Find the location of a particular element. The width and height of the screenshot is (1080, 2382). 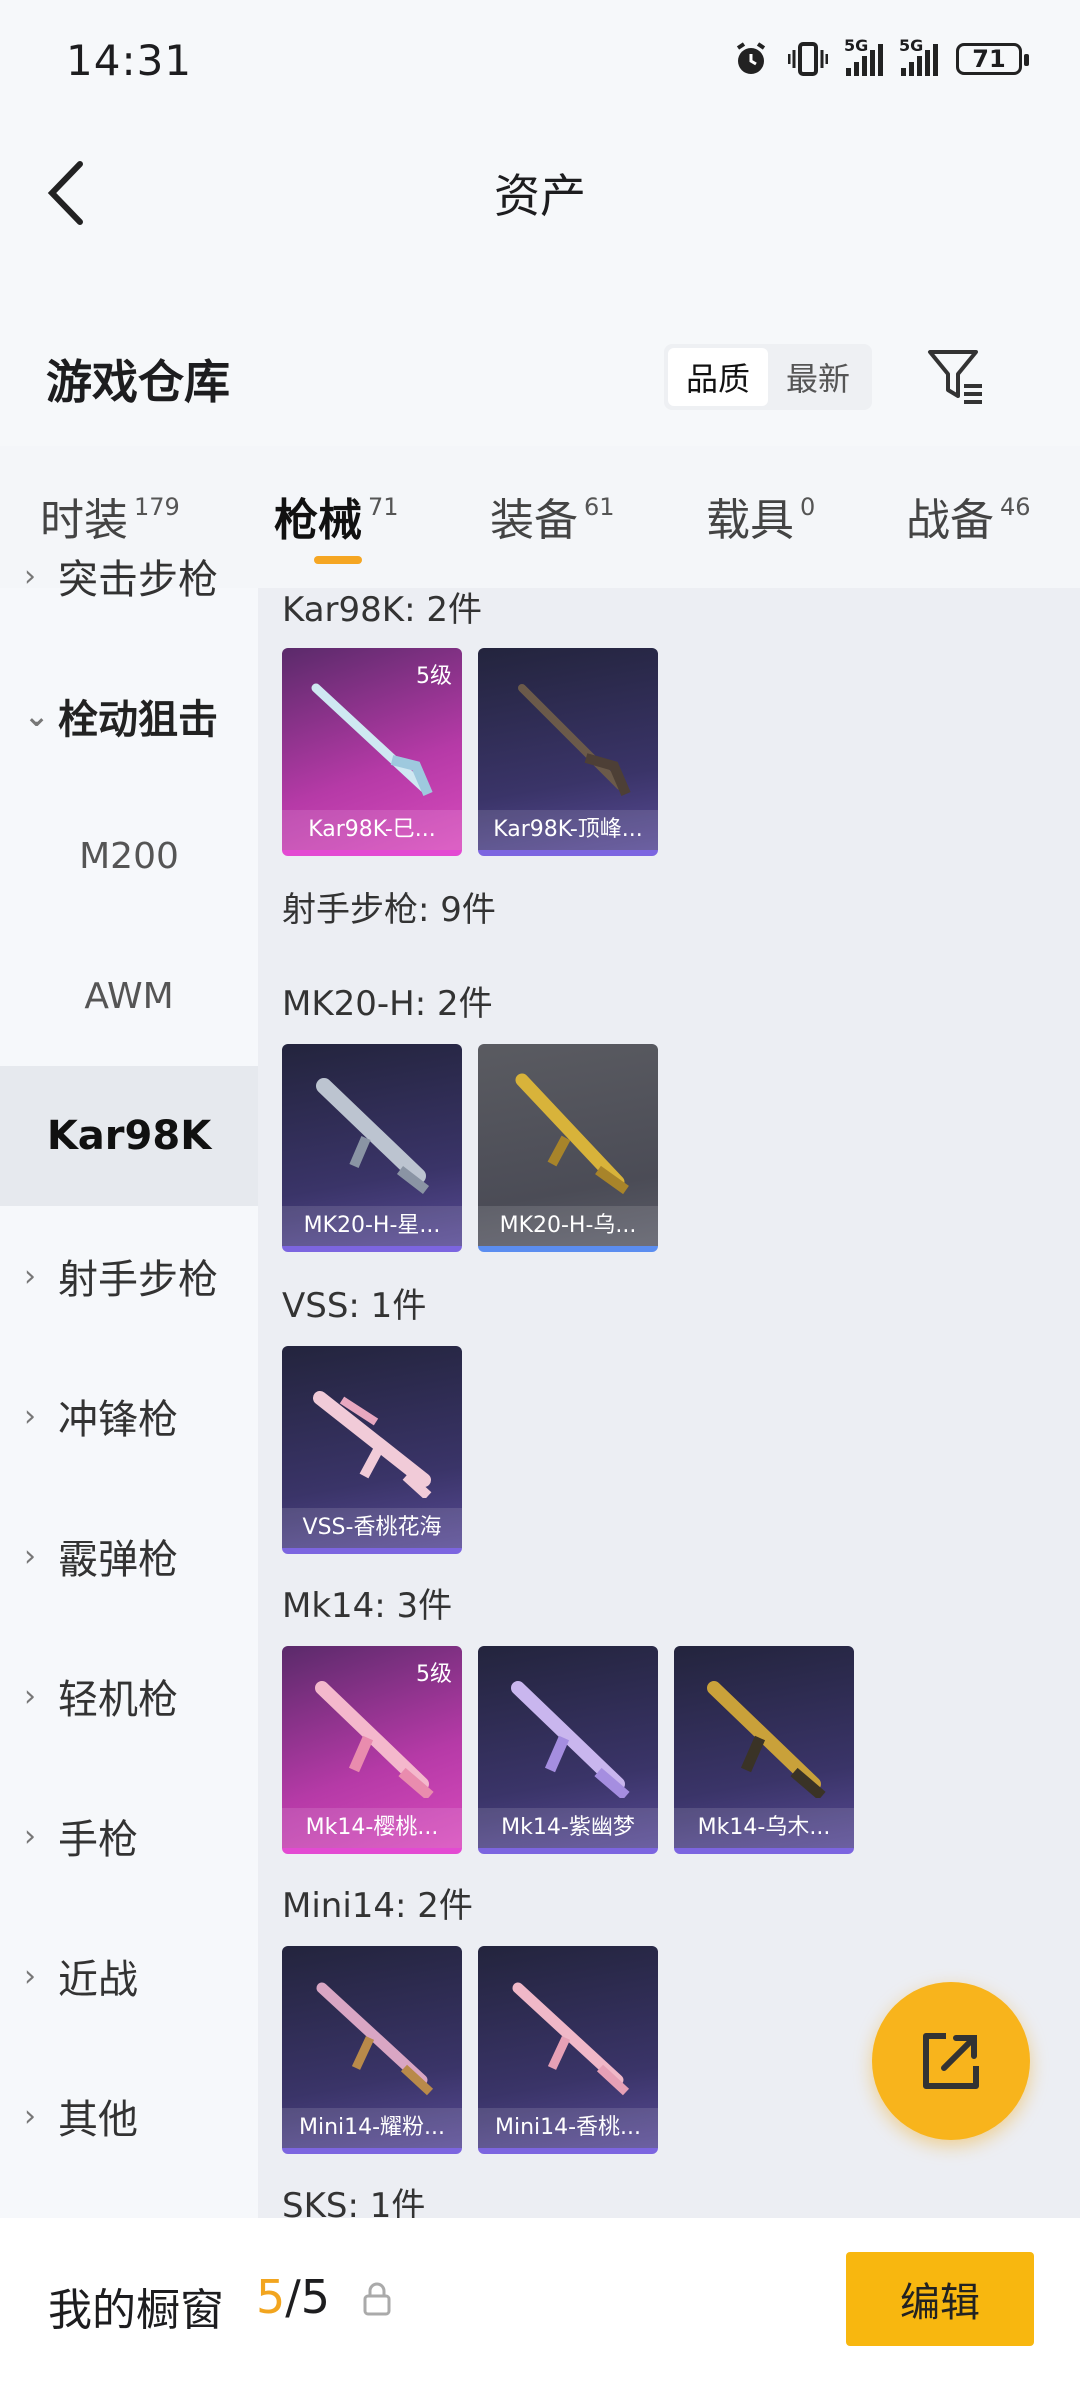

nav-item-shotgun: › 霰弹枪 is located at coordinates (129, 1556).